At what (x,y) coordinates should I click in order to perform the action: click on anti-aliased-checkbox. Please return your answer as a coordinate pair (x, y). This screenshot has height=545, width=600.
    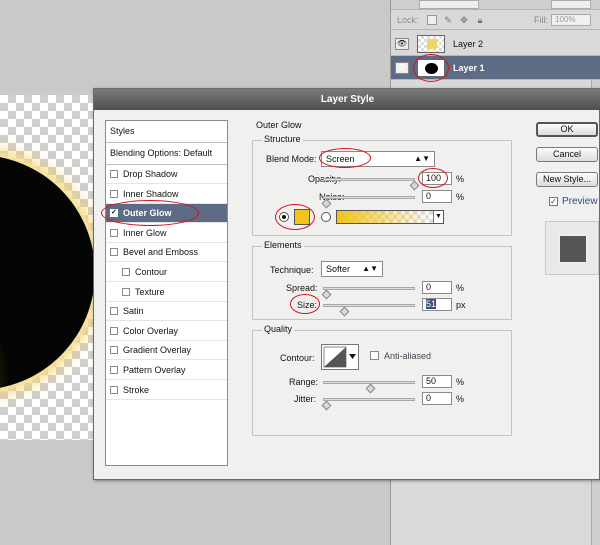
    Looking at the image, I should click on (374, 355).